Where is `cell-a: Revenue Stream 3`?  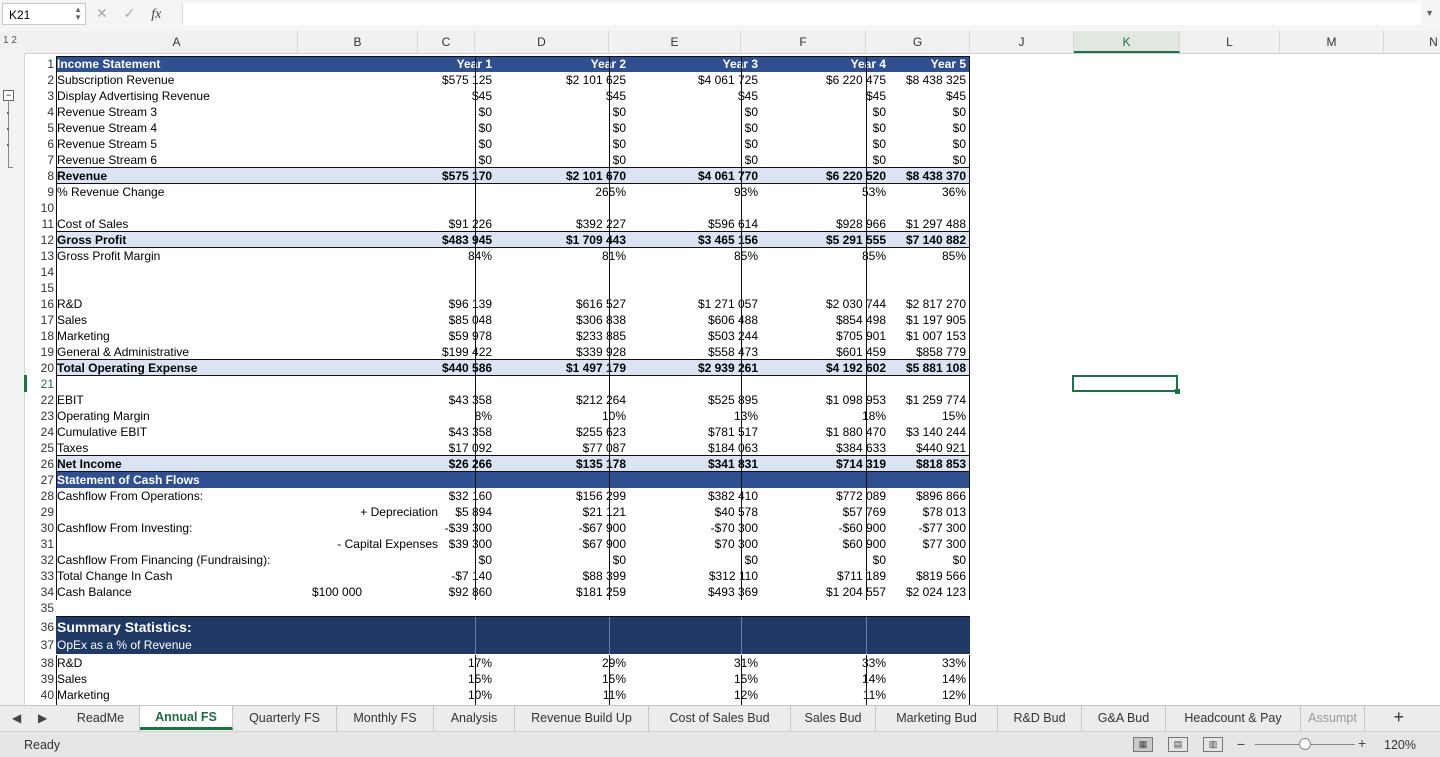 cell-a: Revenue Stream 3 is located at coordinates (183, 112).